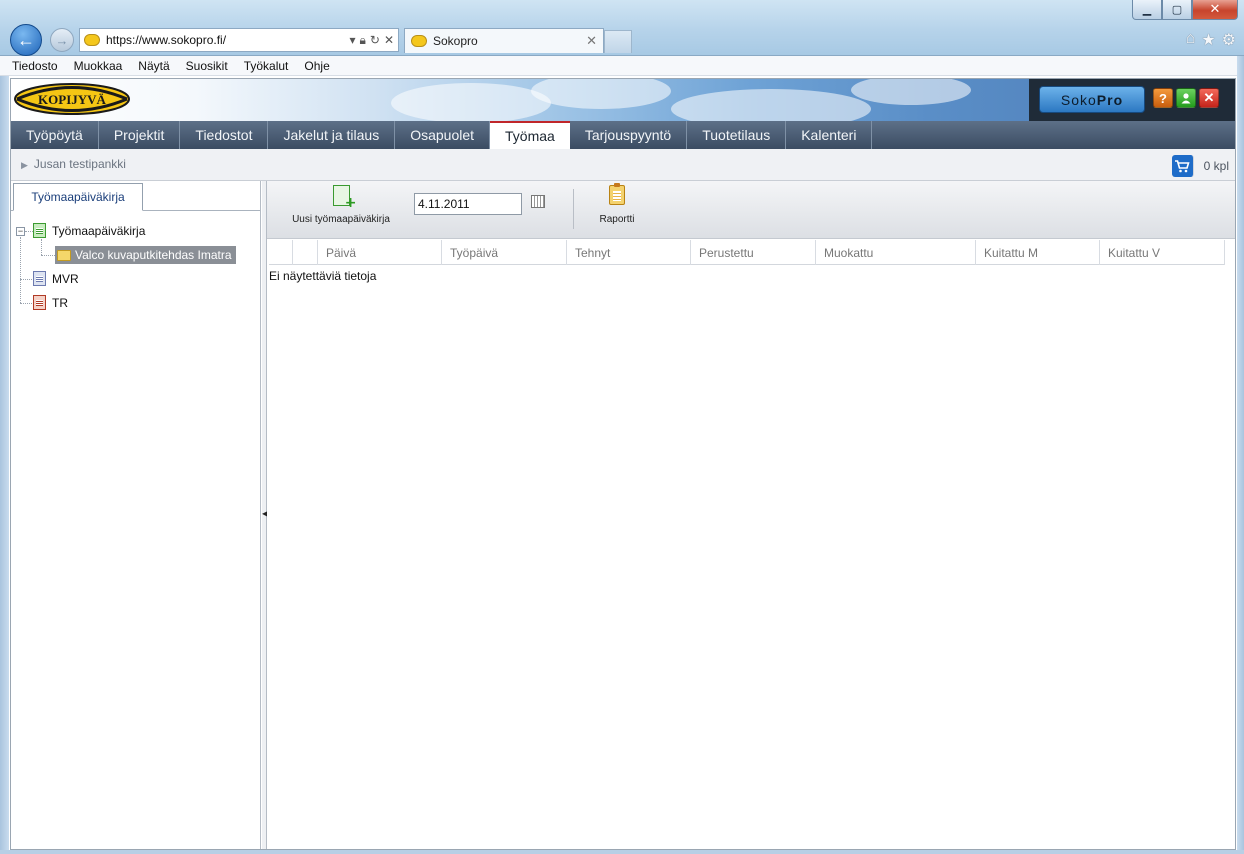 The height and width of the screenshot is (854, 1244). I want to click on tree-node-label: TR, so click(60, 303).